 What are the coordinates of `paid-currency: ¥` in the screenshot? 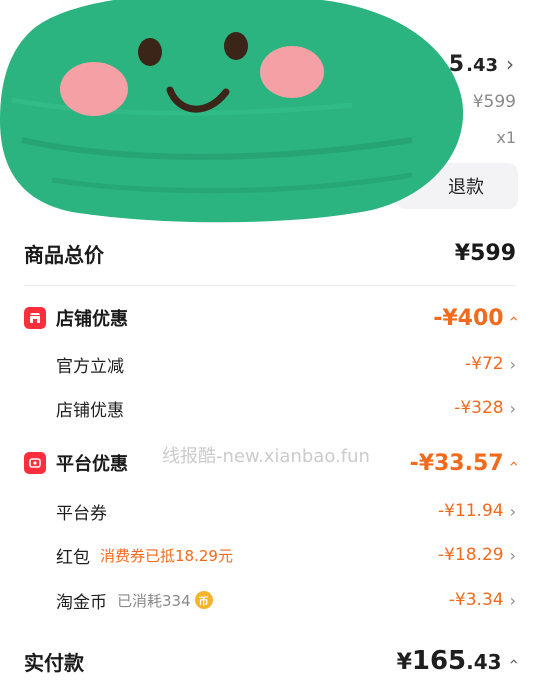 It's located at (404, 662).